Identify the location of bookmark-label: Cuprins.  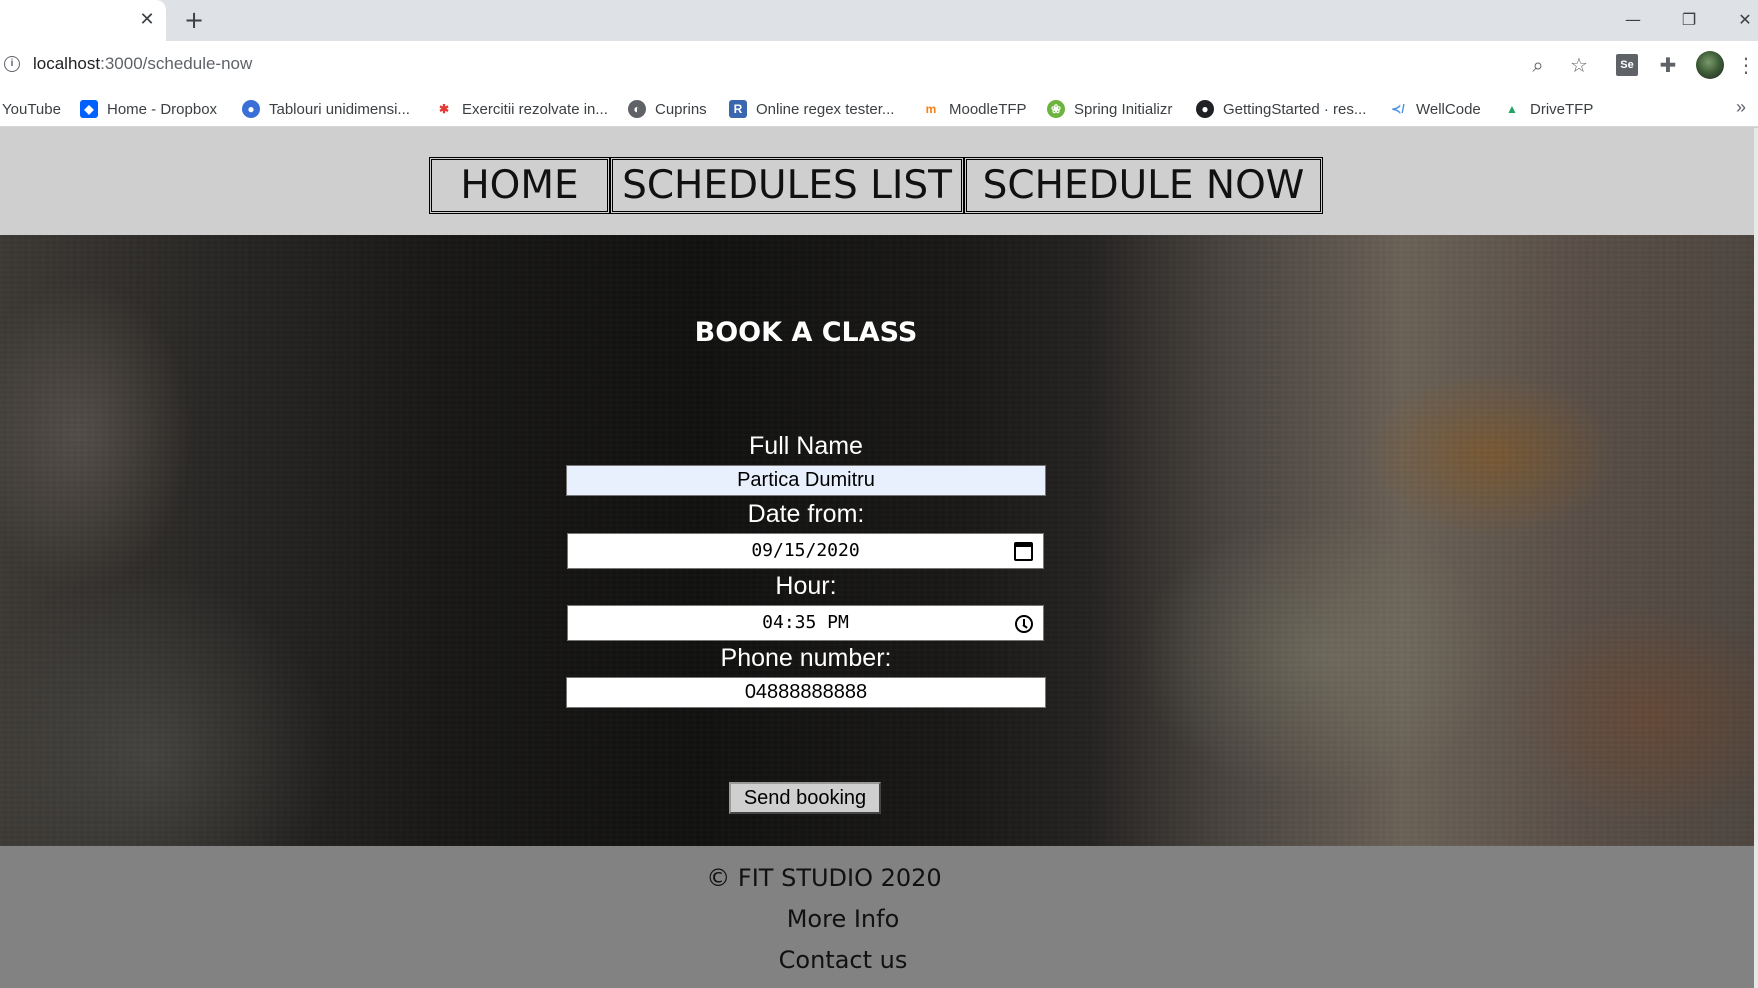
(681, 109).